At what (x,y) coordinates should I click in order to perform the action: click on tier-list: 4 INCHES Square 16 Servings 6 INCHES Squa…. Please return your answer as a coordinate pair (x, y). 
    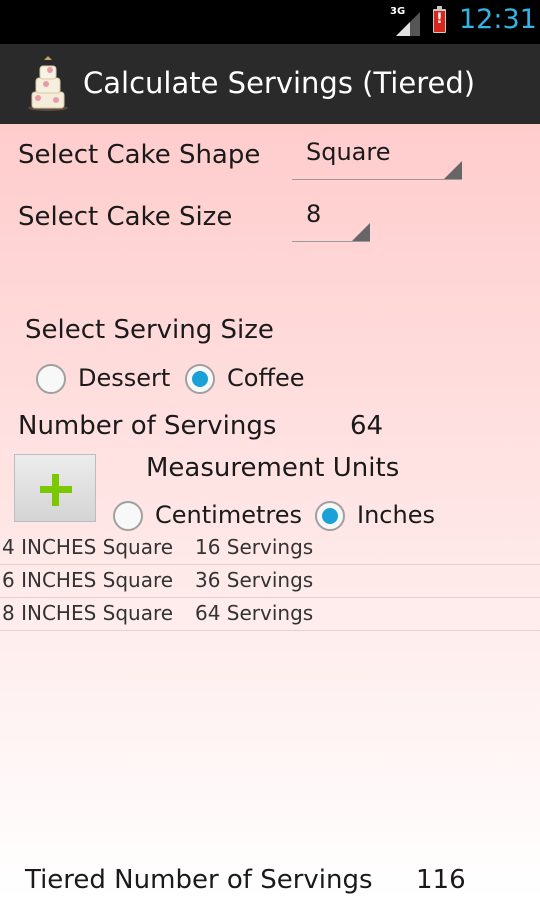
    Looking at the image, I should click on (270, 581).